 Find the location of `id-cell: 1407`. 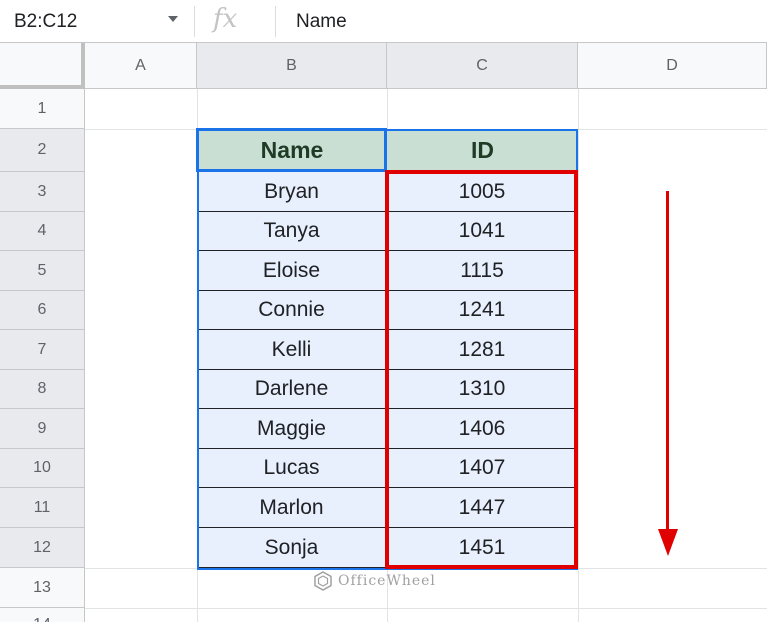

id-cell: 1407 is located at coordinates (482, 468).